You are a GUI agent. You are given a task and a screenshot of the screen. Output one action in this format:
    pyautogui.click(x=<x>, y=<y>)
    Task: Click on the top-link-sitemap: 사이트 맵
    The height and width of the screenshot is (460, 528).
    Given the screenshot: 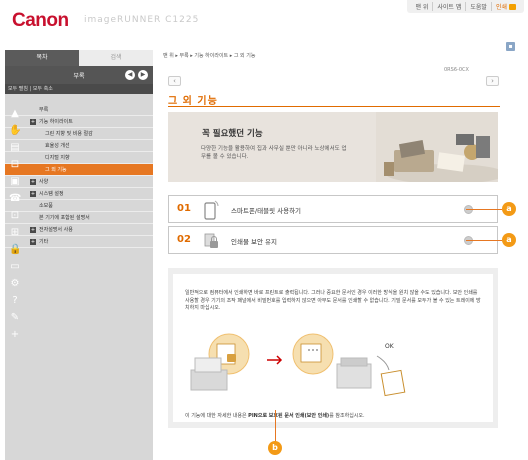 What is the action you would take?
    pyautogui.click(x=448, y=6)
    